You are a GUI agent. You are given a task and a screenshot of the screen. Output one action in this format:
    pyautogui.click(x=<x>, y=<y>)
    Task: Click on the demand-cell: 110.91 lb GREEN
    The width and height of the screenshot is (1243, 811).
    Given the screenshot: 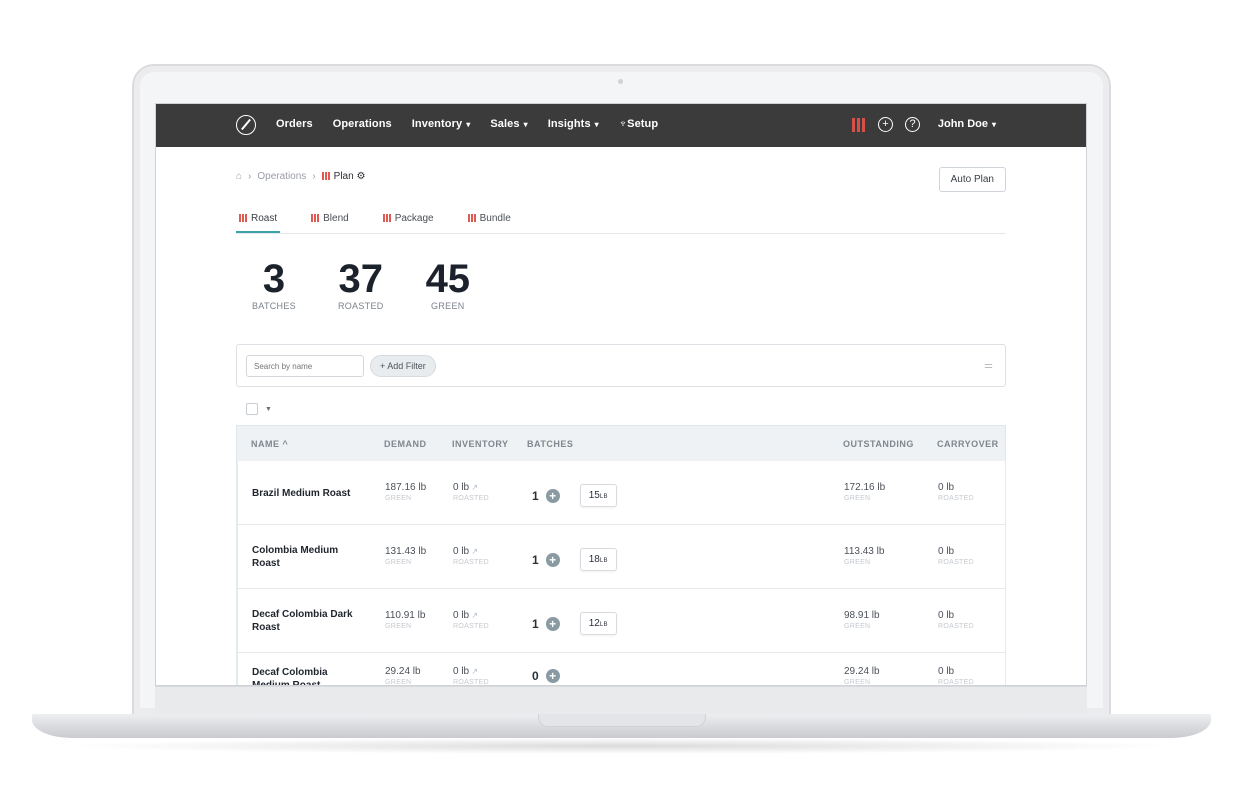 What is the action you would take?
    pyautogui.click(x=405, y=620)
    